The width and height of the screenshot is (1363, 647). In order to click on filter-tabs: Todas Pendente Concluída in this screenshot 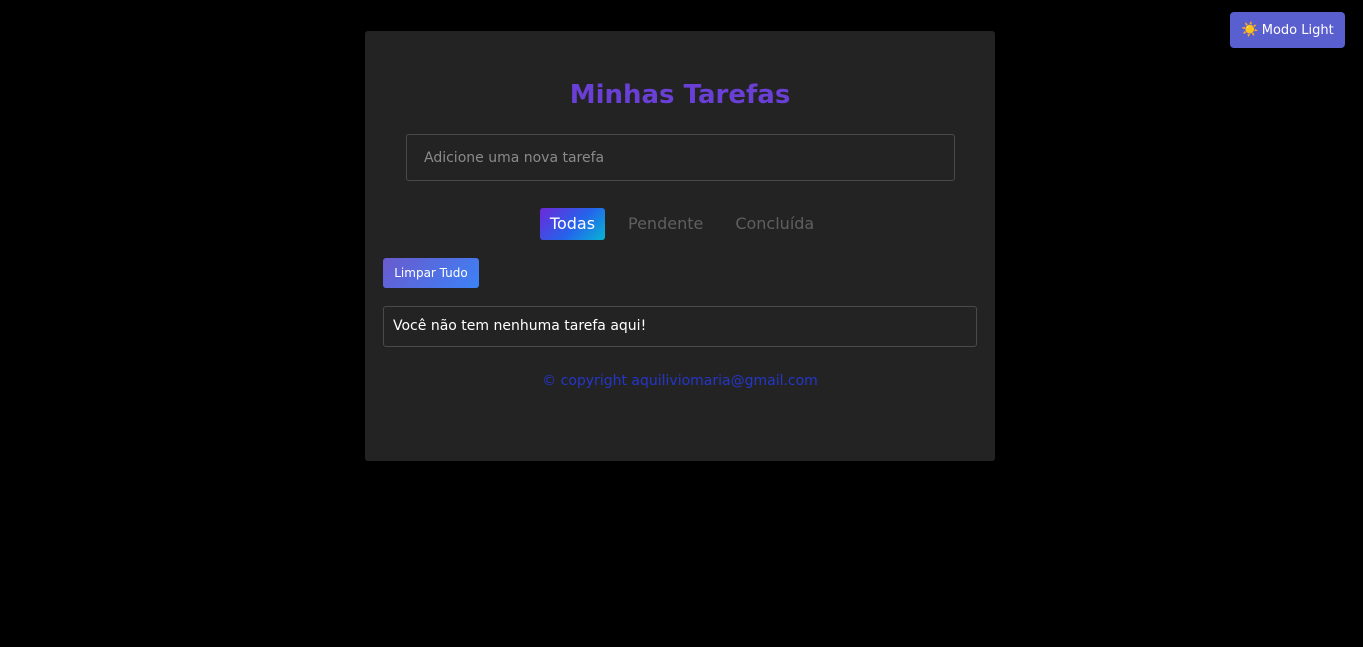, I will do `click(677, 224)`.